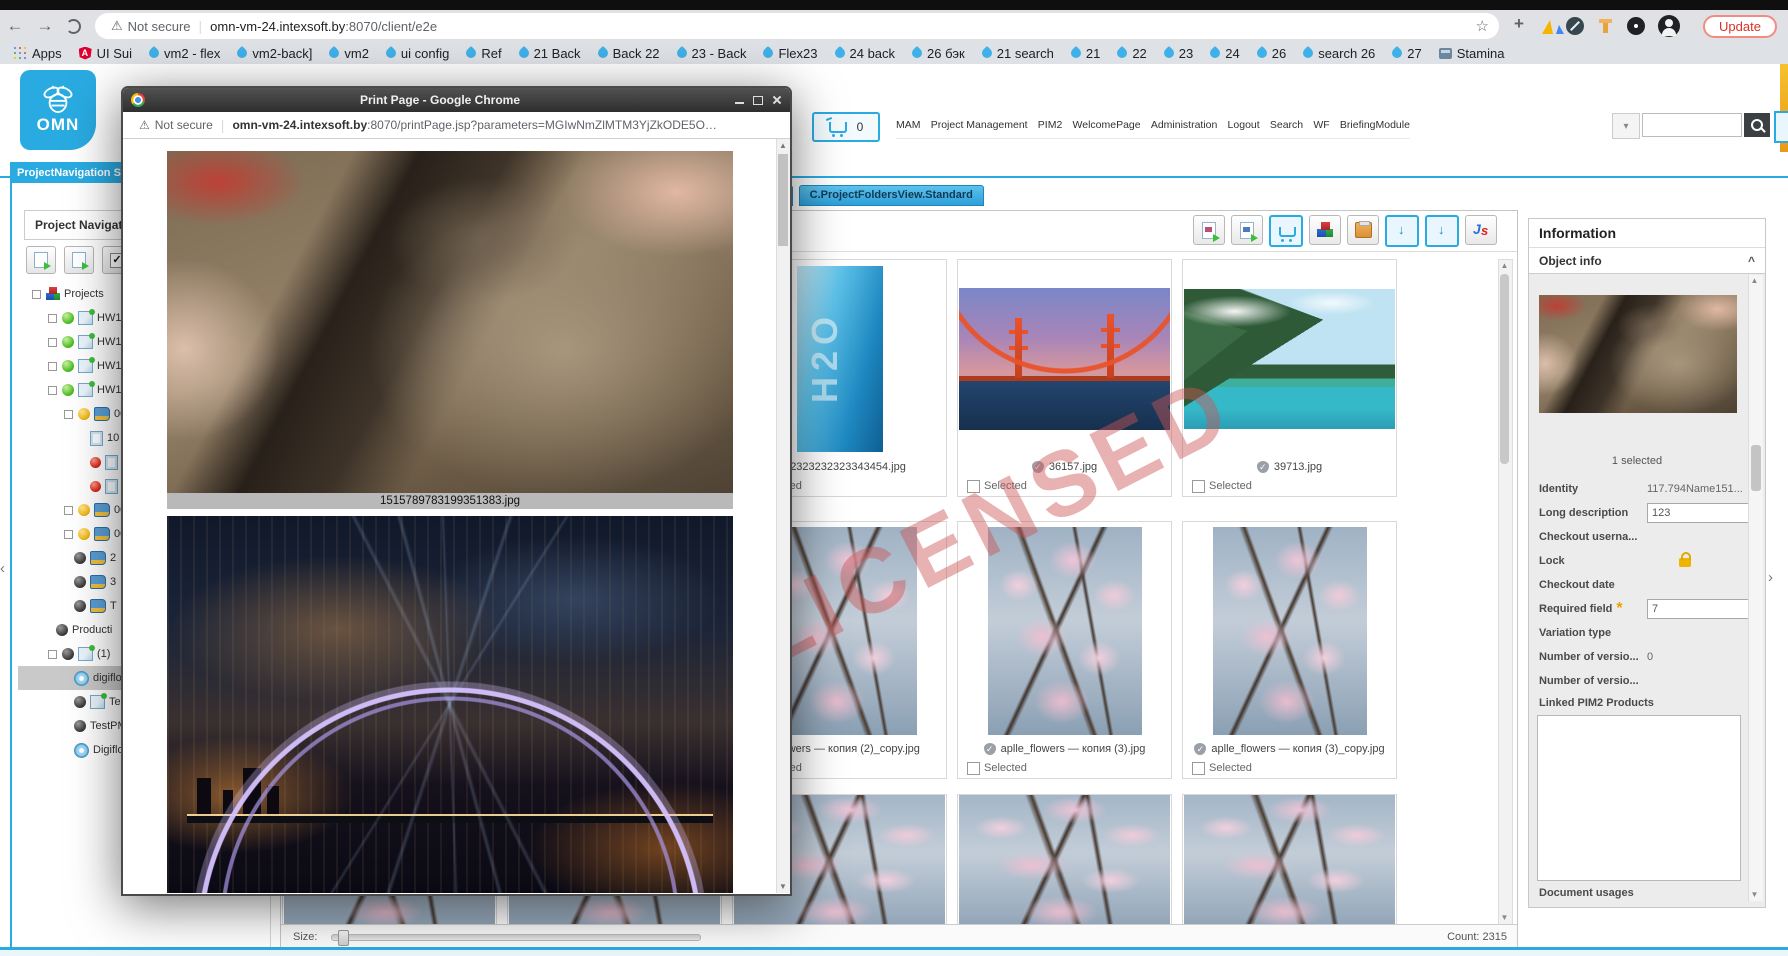  I want to click on popup-scrollbar: ▲ ▼, so click(783, 516).